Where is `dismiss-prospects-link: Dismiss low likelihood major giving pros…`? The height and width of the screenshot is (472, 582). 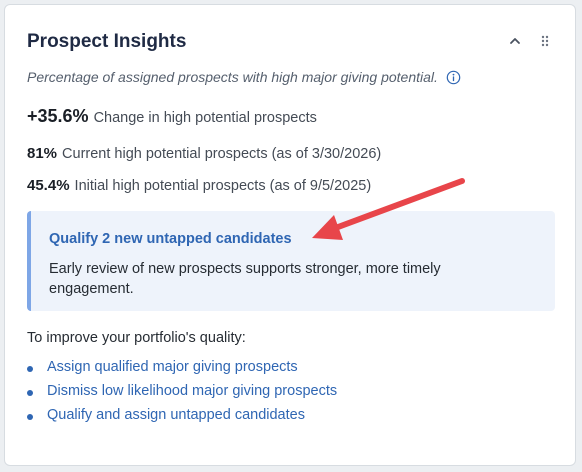 dismiss-prospects-link: Dismiss low likelihood major giving pros… is located at coordinates (192, 391).